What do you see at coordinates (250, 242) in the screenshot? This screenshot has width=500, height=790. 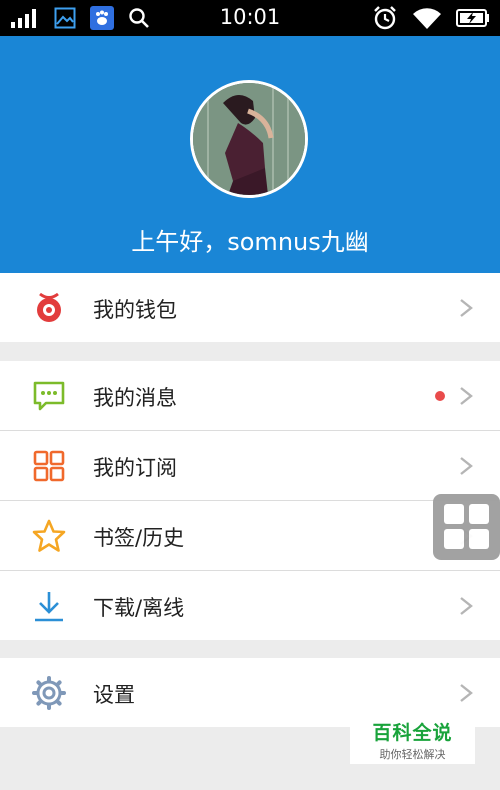 I see `greeting-text: 上午好，somnus九幽` at bounding box center [250, 242].